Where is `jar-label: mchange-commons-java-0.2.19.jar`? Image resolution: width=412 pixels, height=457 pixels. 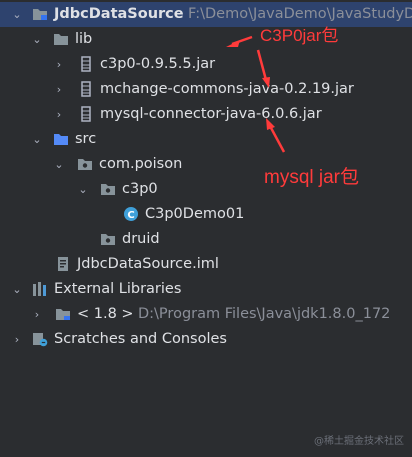
jar-label: mchange-commons-java-0.2.19.jar is located at coordinates (227, 89).